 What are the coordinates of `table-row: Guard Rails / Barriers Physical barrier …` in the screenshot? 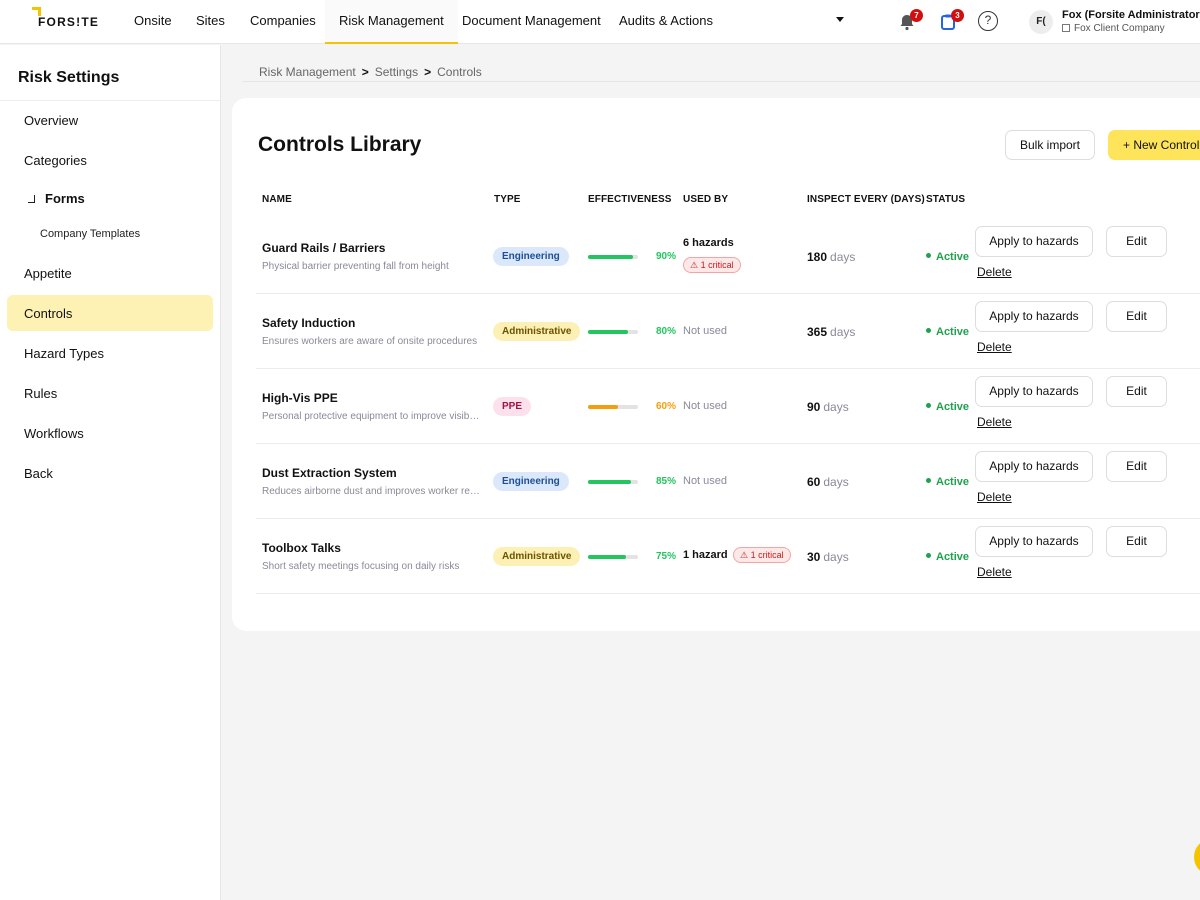 It's located at (728, 256).